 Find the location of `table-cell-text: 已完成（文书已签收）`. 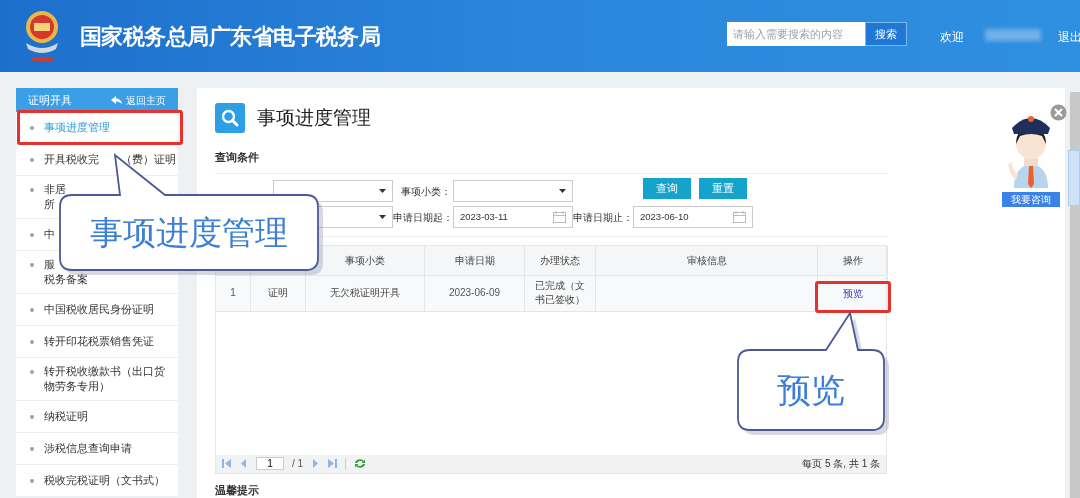

table-cell-text: 已完成（文书已签收） is located at coordinates (560, 293).